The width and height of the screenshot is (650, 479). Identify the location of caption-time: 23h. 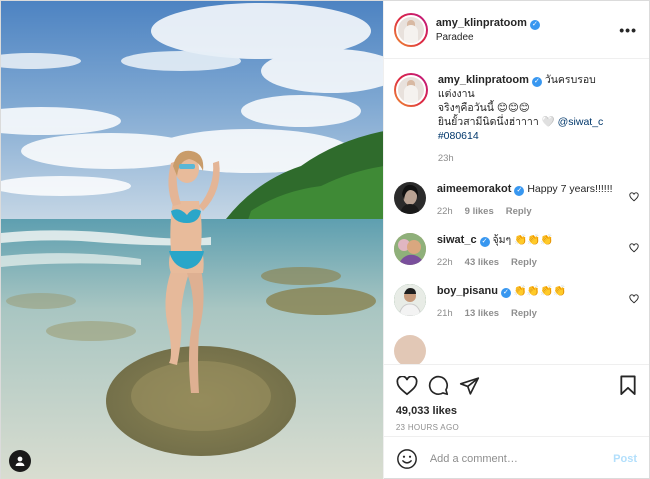
(446, 158).